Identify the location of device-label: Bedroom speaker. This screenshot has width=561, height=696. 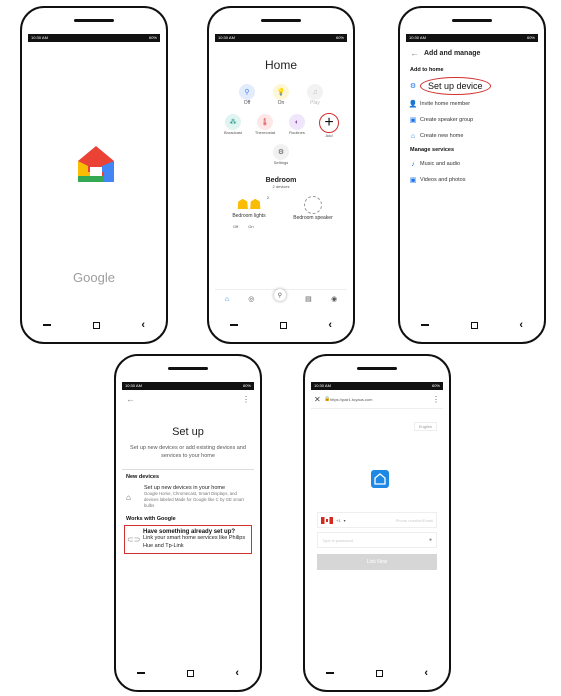
(313, 218).